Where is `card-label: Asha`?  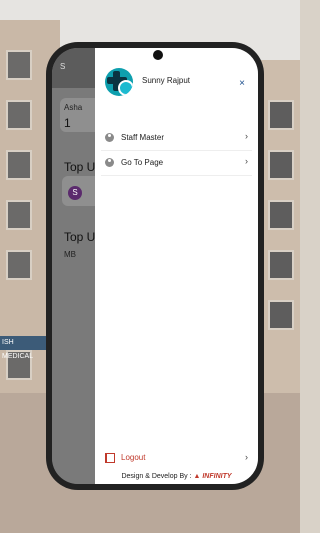 card-label: Asha is located at coordinates (73, 107).